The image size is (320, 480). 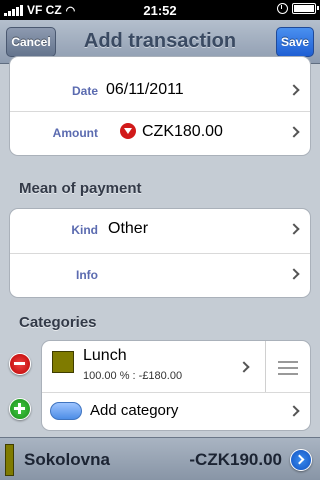 What do you see at coordinates (288, 370) in the screenshot?
I see `reorder-handle-icon` at bounding box center [288, 370].